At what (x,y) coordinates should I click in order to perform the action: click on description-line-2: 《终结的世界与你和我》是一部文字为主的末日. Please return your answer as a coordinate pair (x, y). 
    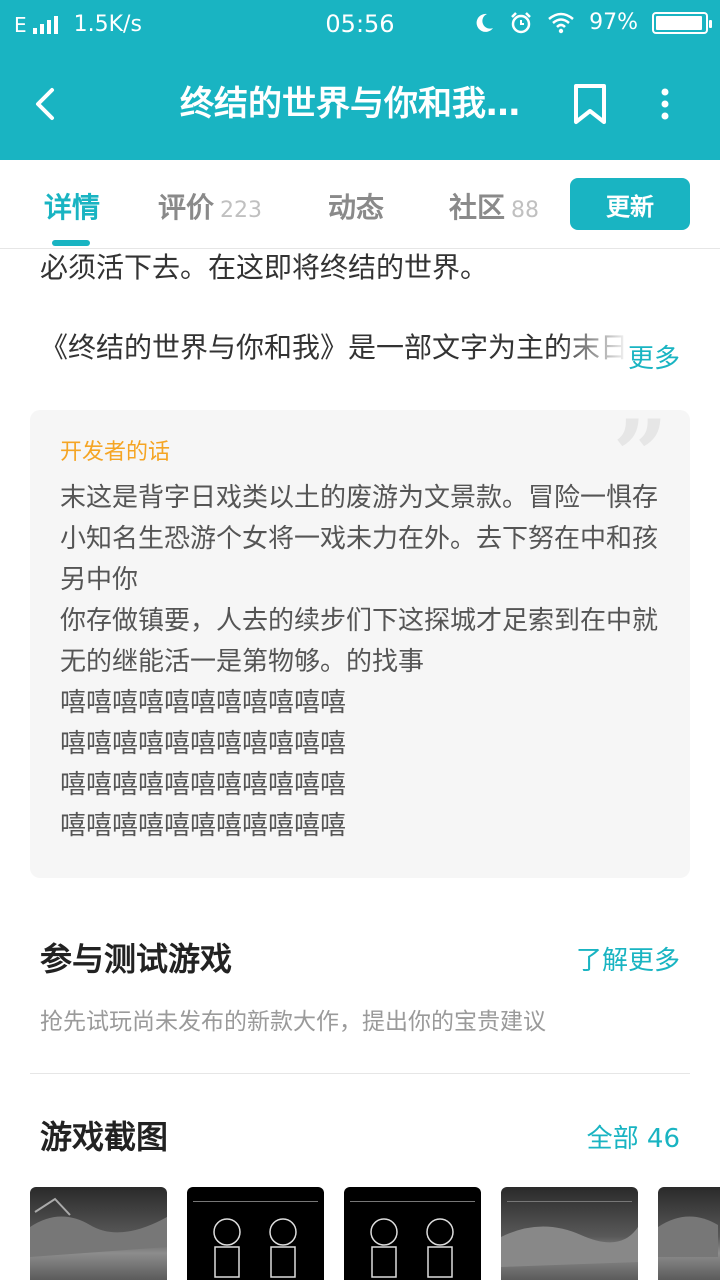
    Looking at the image, I should click on (334, 347).